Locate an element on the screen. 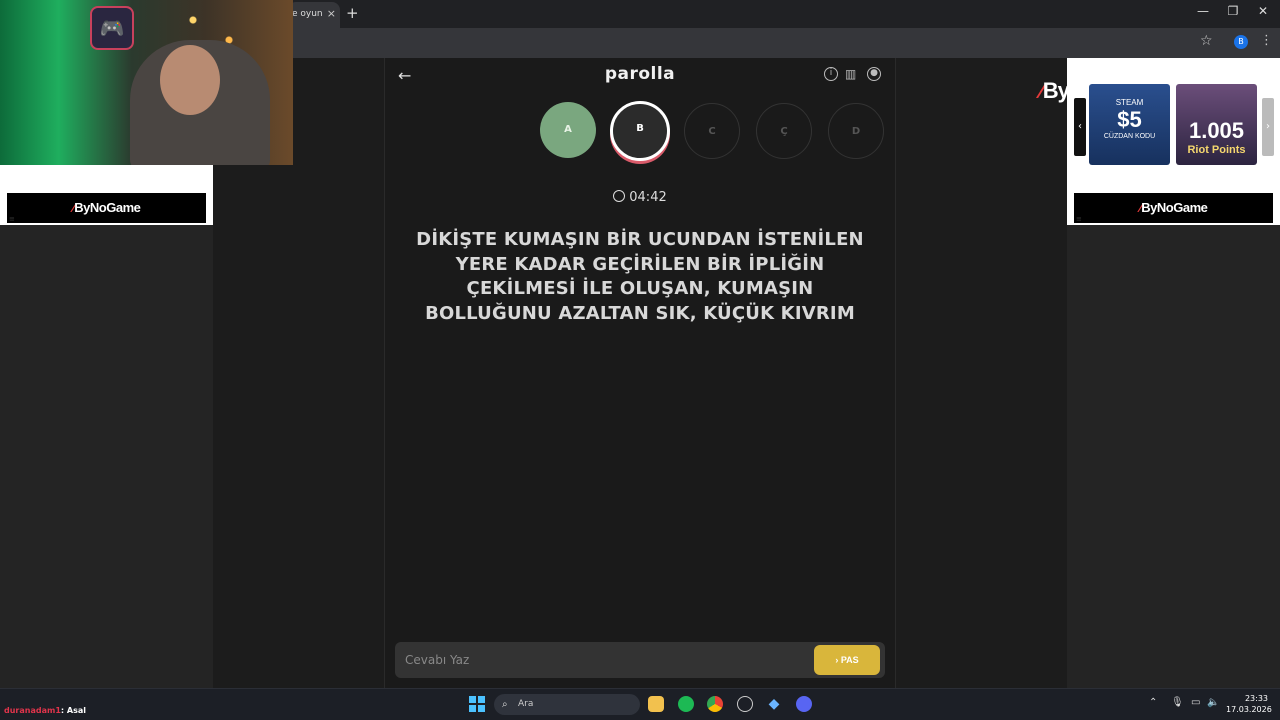 This screenshot has height=720, width=1280. riot-card: 1.005 Riot Points is located at coordinates (1216, 124).